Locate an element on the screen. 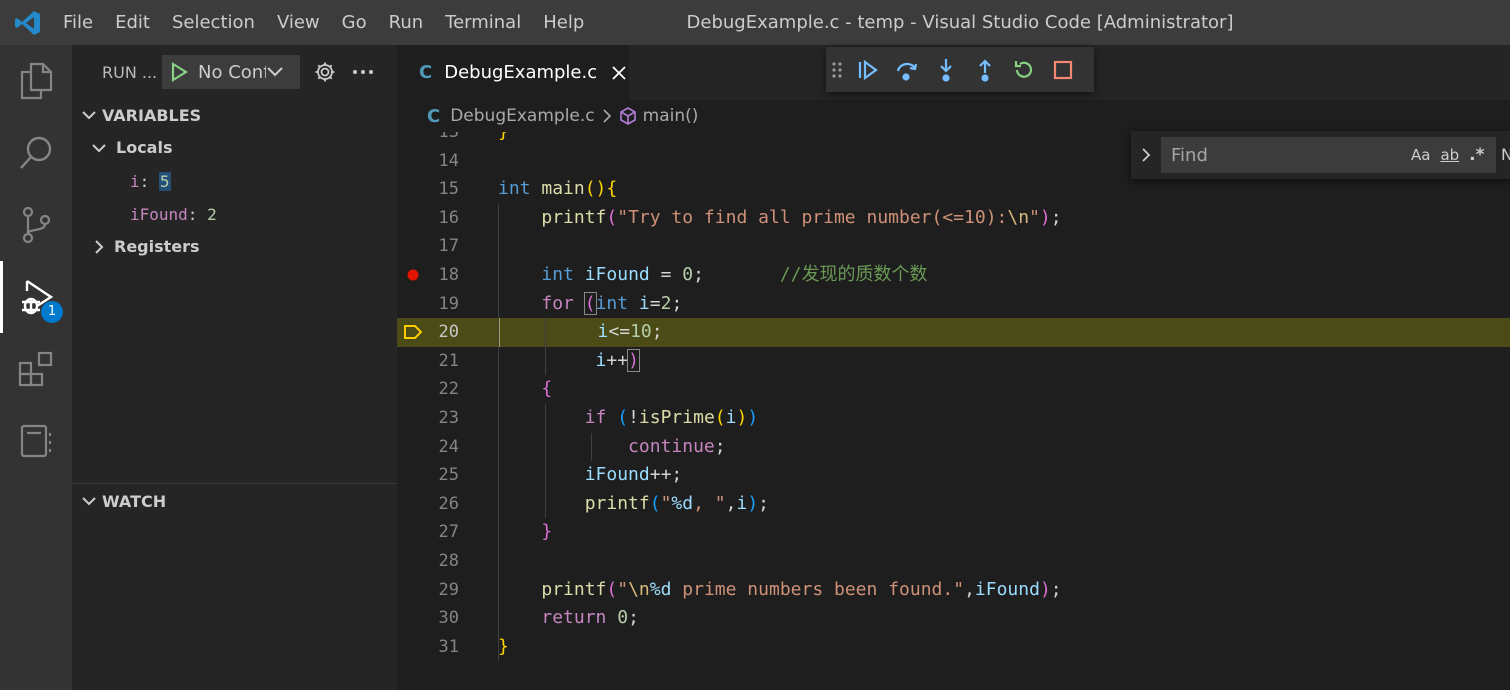 This screenshot has height=690, width=1510. code-line: 25 iFound++; is located at coordinates (953, 475).